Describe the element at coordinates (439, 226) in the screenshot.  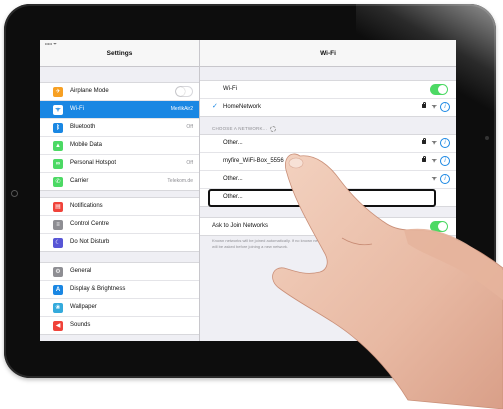
I see `ask-to-join-toggle` at that location.